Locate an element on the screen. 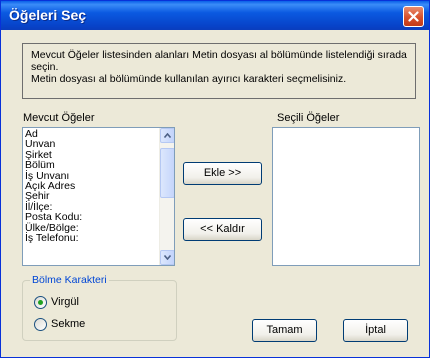 The image size is (430, 358). radio-comma is located at coordinates (40, 302).